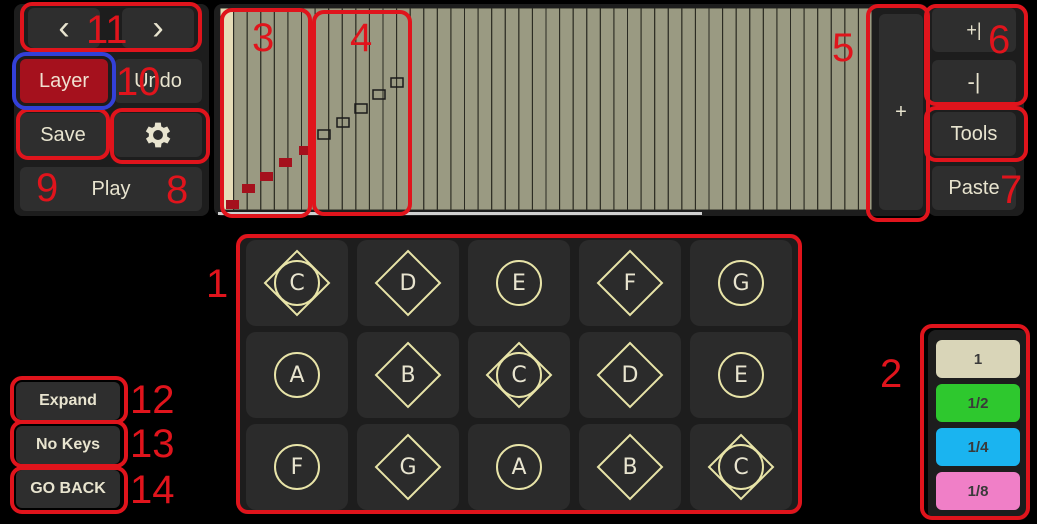 This screenshot has height=524, width=1037. Describe the element at coordinates (47, 188) in the screenshot. I see `annotation-9: 9` at that location.